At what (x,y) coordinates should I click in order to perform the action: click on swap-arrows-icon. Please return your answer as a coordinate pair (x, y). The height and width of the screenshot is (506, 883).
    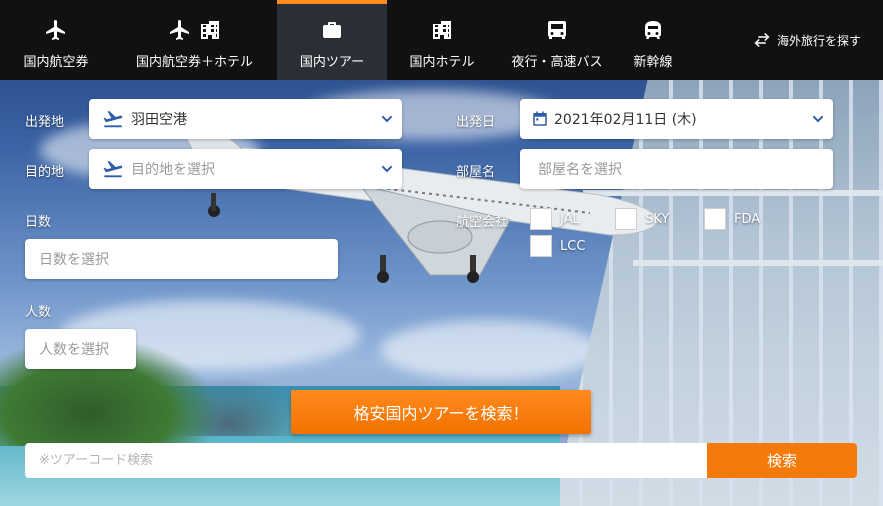
    Looking at the image, I should click on (762, 40).